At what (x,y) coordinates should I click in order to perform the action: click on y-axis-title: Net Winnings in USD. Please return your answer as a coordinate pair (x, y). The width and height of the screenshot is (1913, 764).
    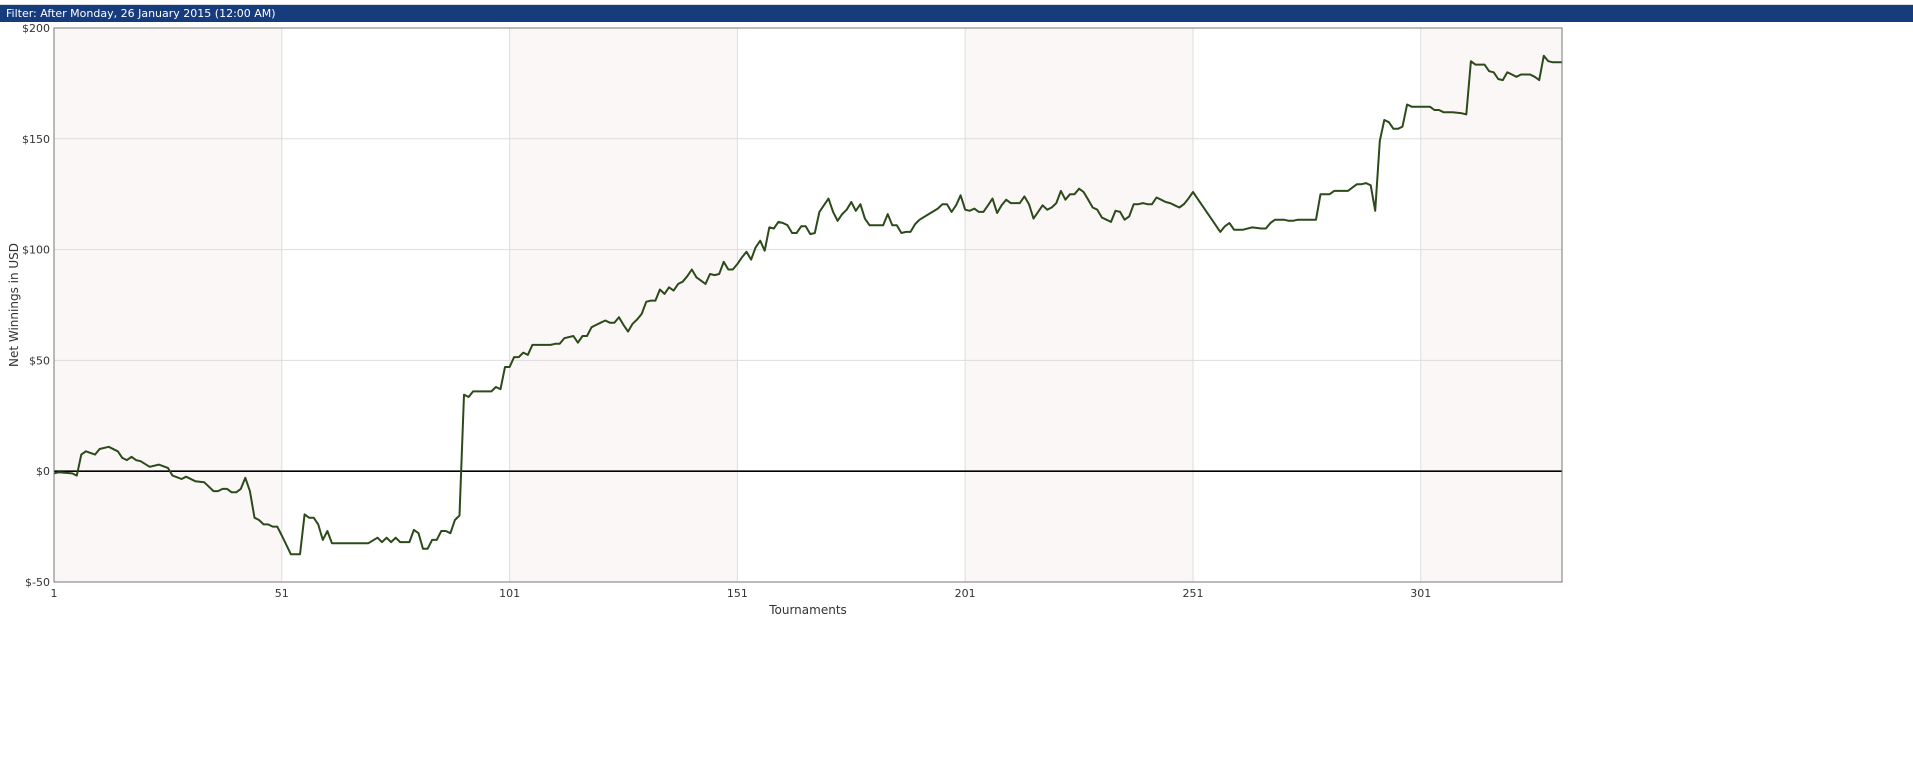
    Looking at the image, I should click on (14, 305).